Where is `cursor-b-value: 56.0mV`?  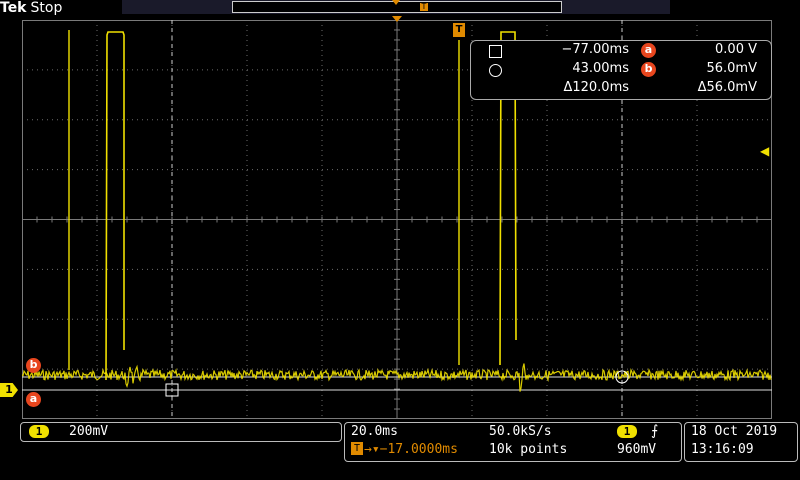 cursor-b-value: 56.0mV is located at coordinates (731, 68).